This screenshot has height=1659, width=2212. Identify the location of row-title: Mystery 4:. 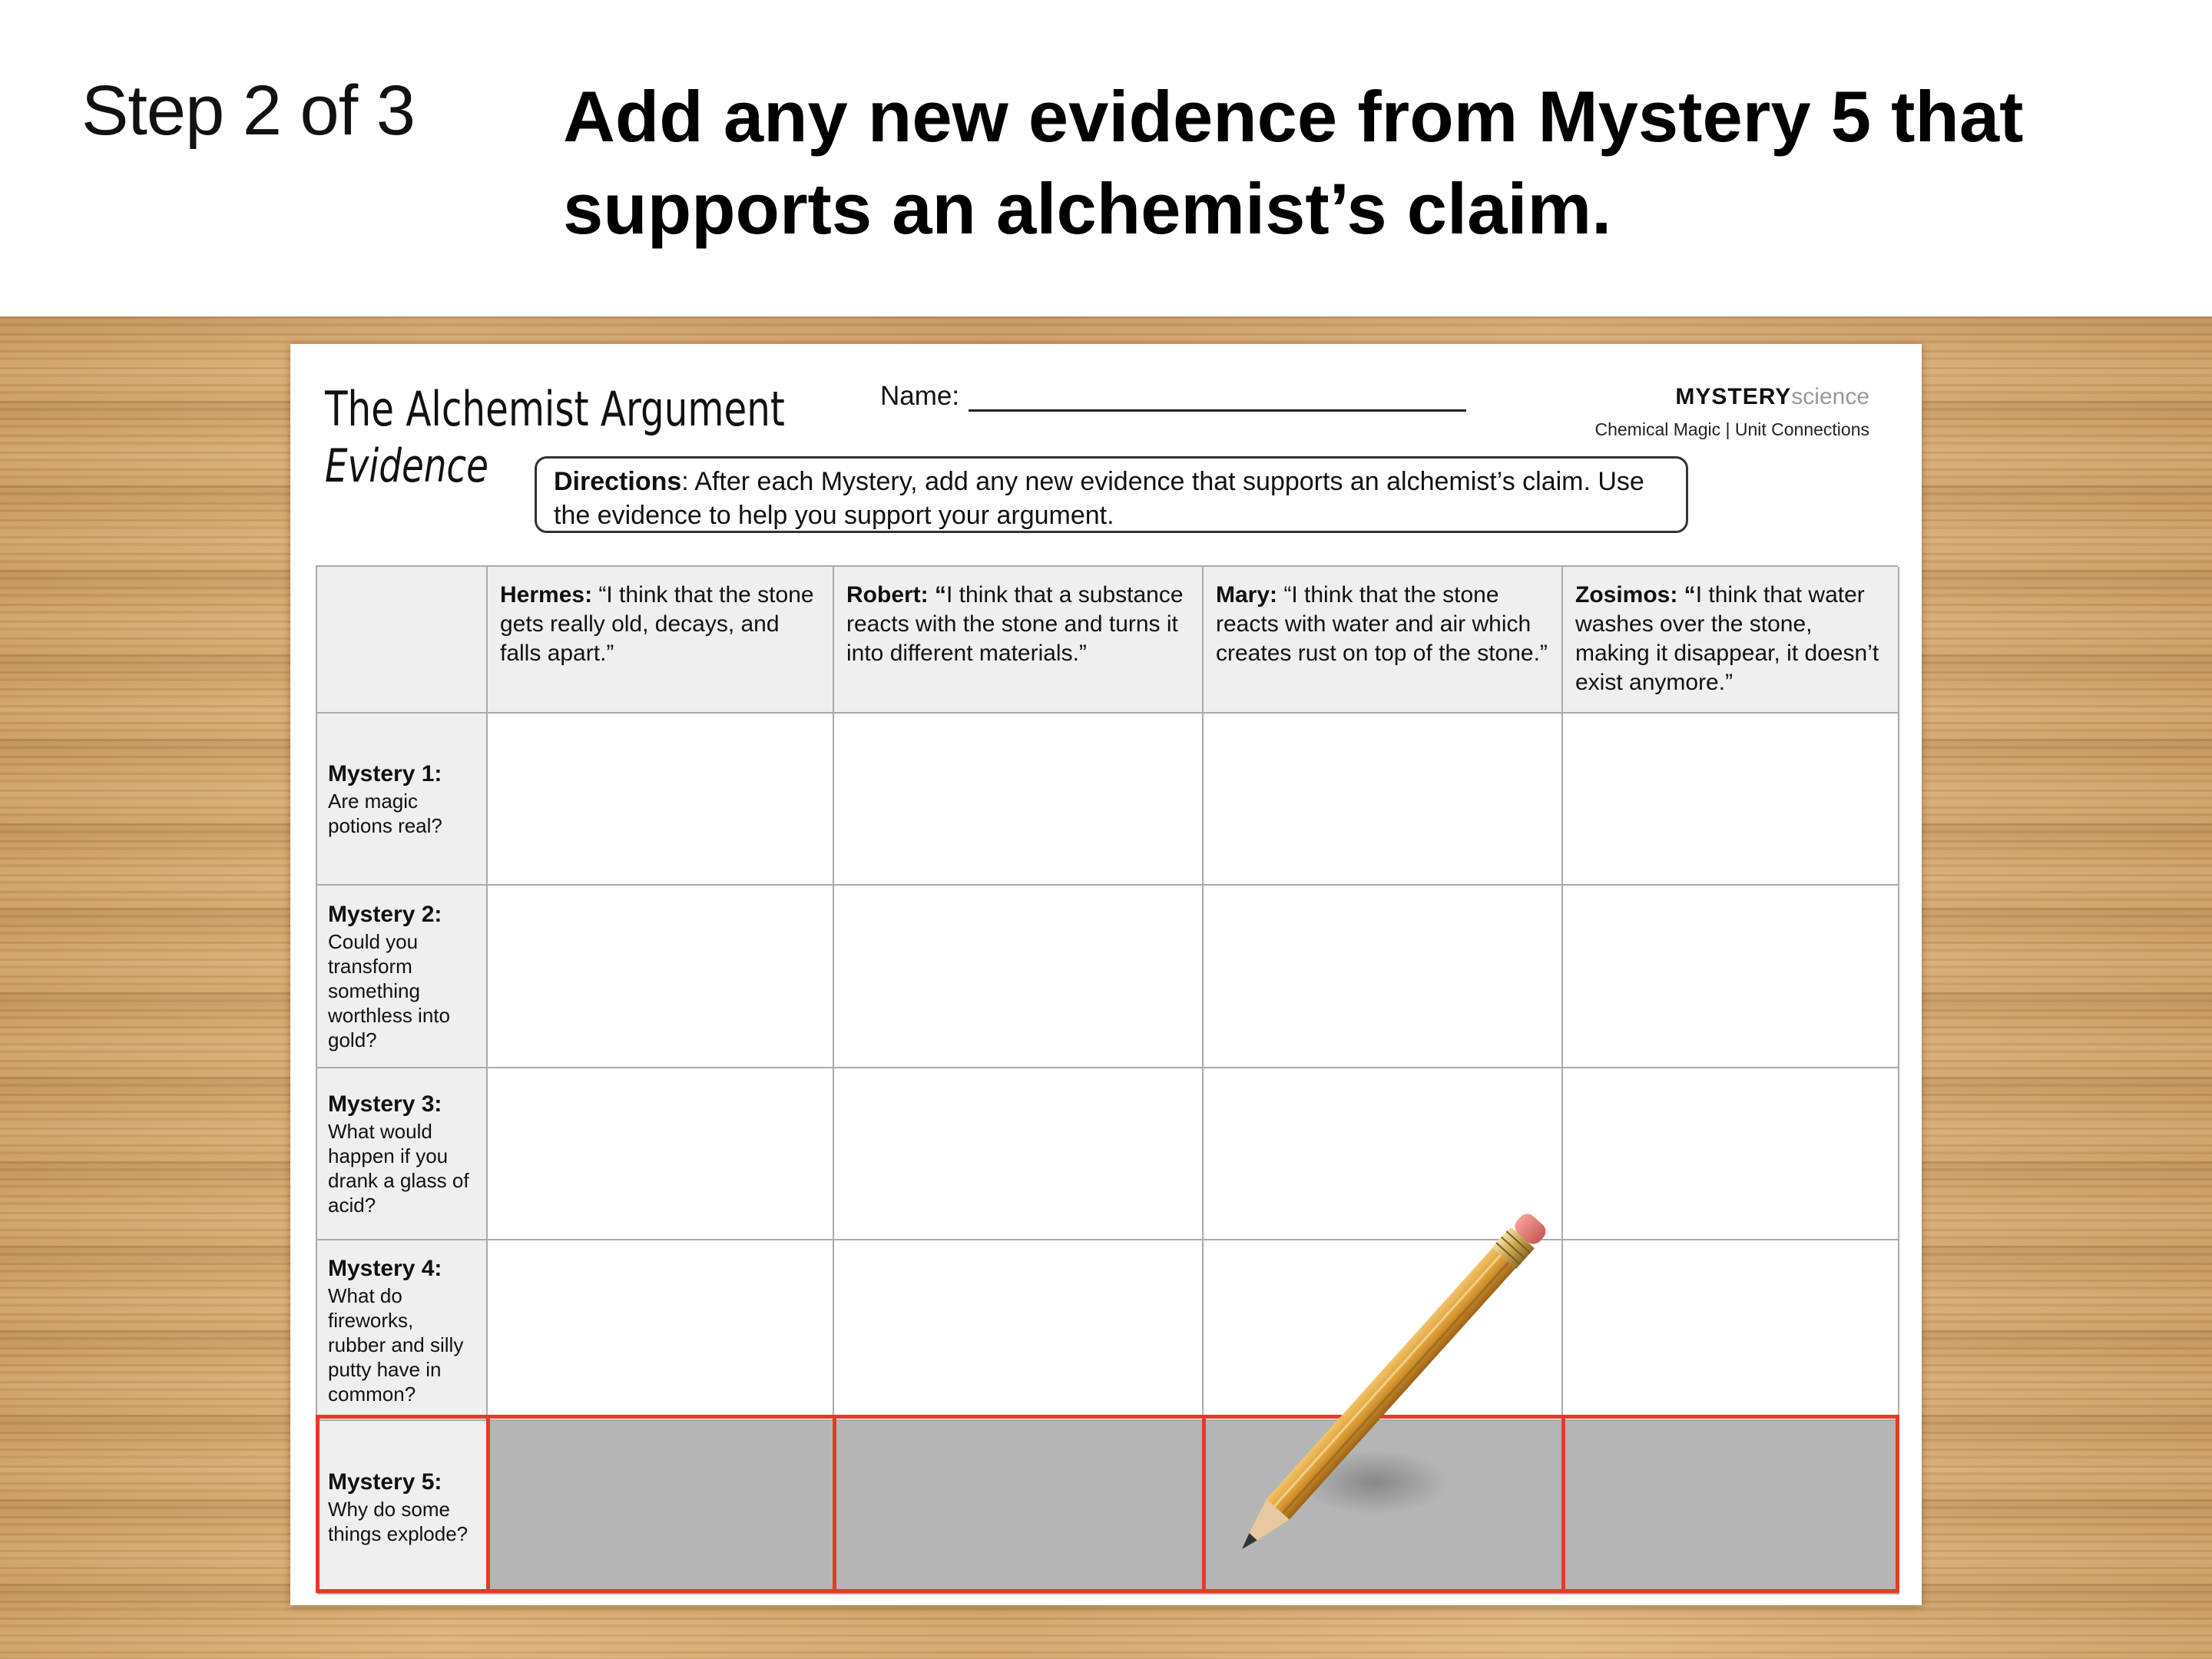
(385, 1268).